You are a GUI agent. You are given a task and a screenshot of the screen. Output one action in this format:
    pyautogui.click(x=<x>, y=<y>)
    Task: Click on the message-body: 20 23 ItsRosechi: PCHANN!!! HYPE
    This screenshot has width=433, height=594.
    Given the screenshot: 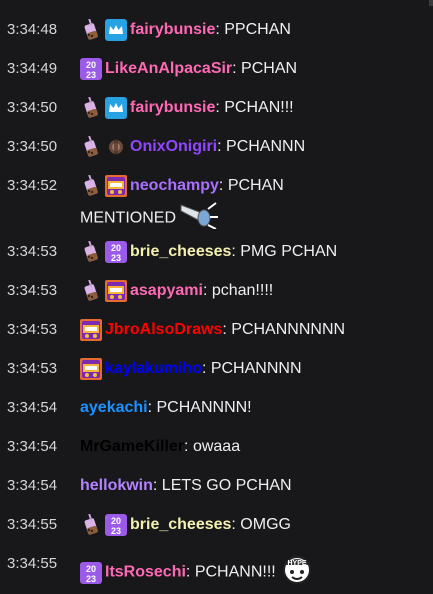 What is the action you would take?
    pyautogui.click(x=249, y=572)
    